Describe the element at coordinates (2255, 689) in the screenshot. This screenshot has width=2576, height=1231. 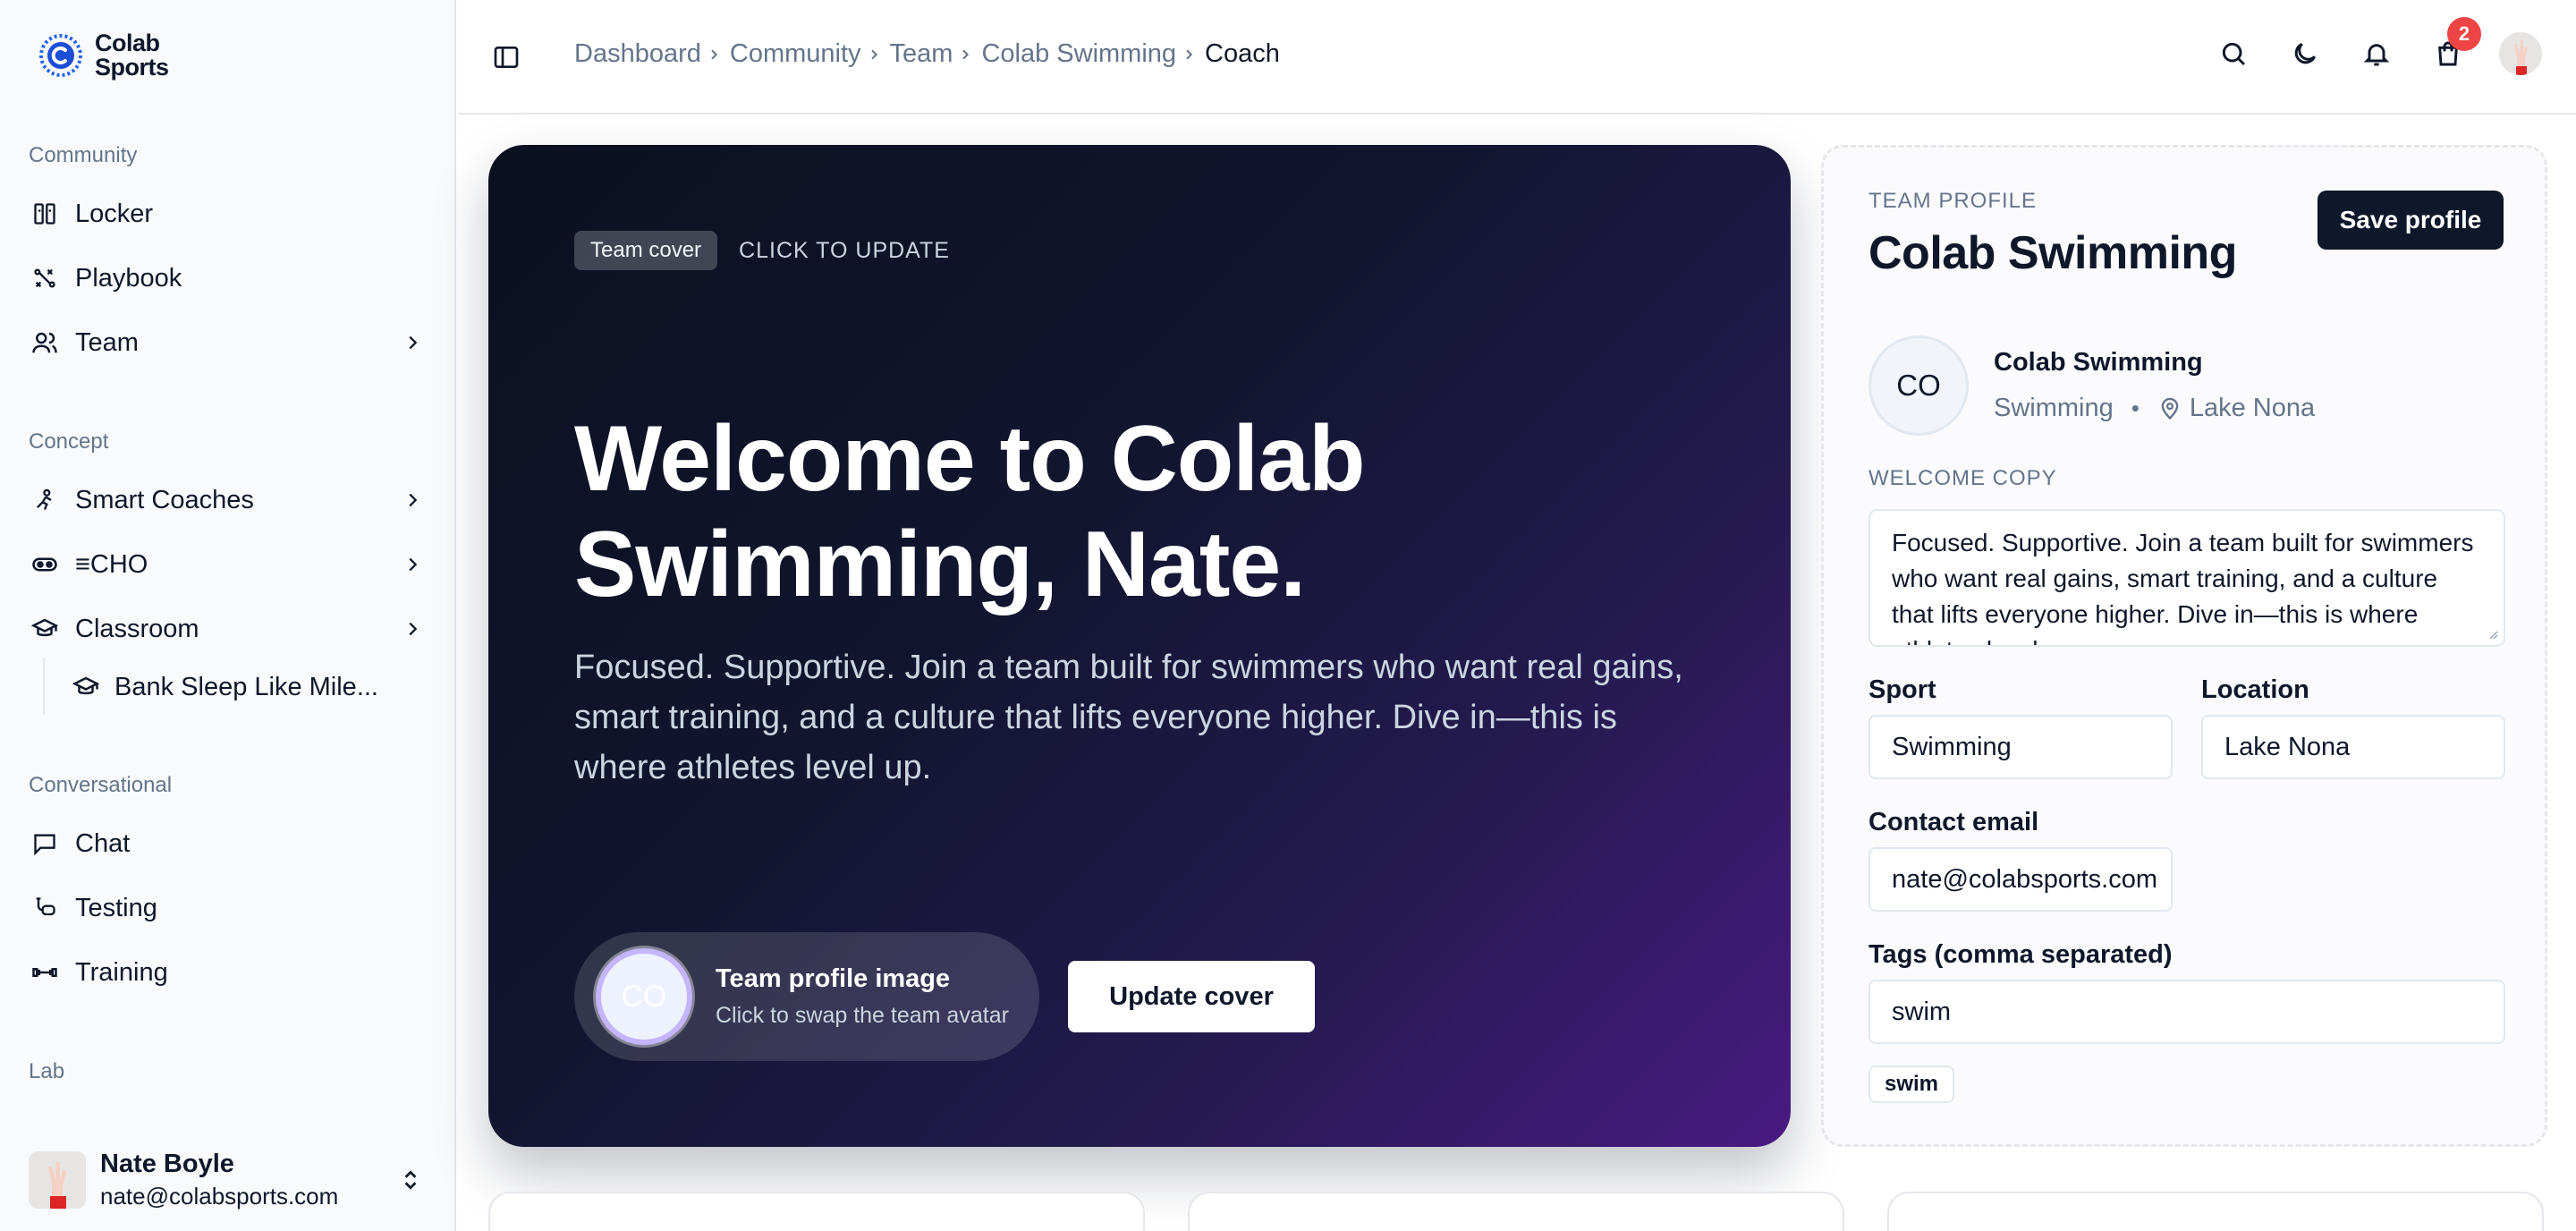
I see `location-label: Location` at that location.